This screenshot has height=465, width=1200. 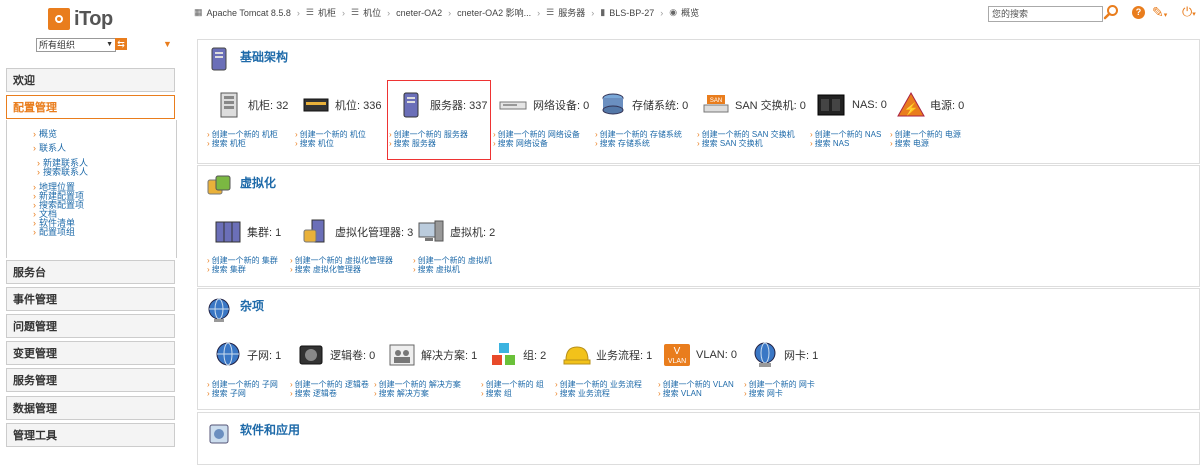 What do you see at coordinates (473, 233) in the screenshot?
I see `item-label: 虚拟机: 2` at bounding box center [473, 233].